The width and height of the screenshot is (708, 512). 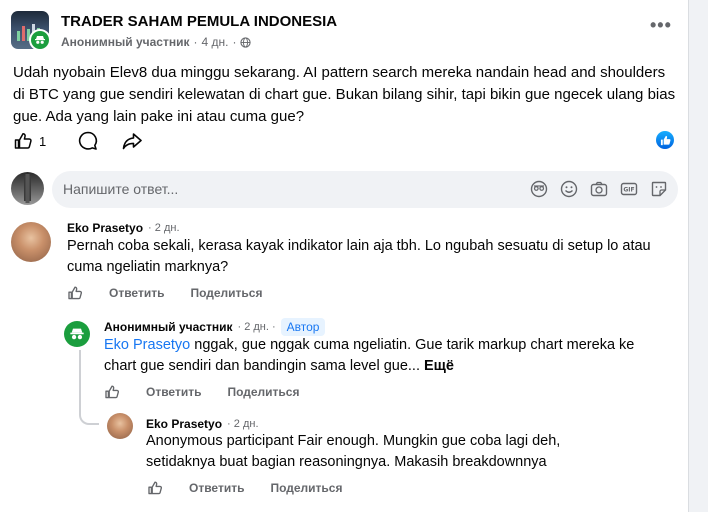 I want to click on globe-icon, so click(x=246, y=42).